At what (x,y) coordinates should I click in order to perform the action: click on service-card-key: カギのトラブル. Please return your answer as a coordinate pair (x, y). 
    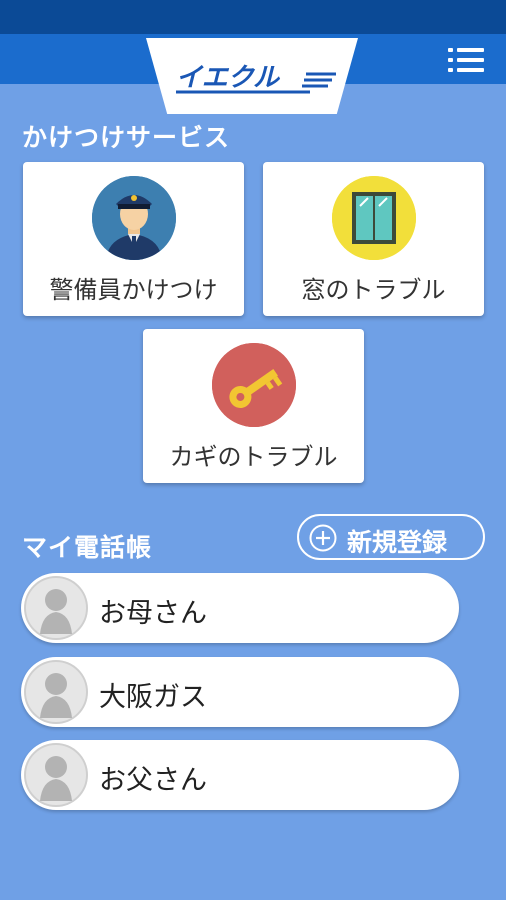
    Looking at the image, I should click on (253, 406).